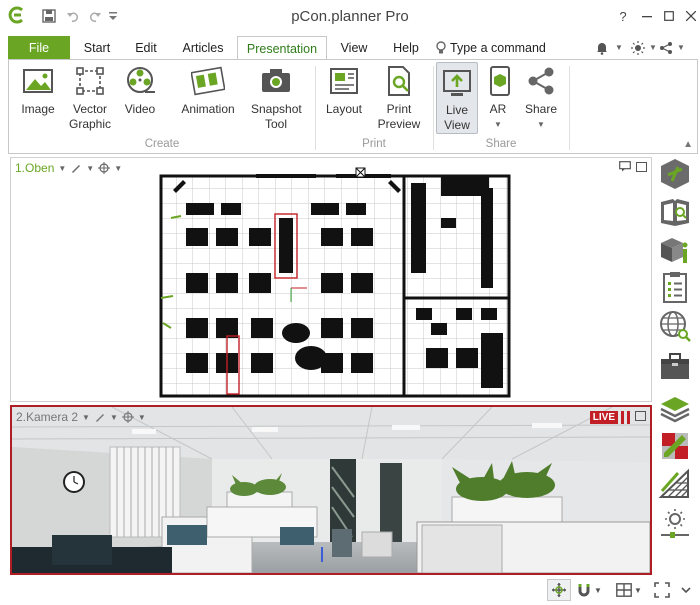  Describe the element at coordinates (457, 98) in the screenshot. I see `live-view-button: Live View` at that location.